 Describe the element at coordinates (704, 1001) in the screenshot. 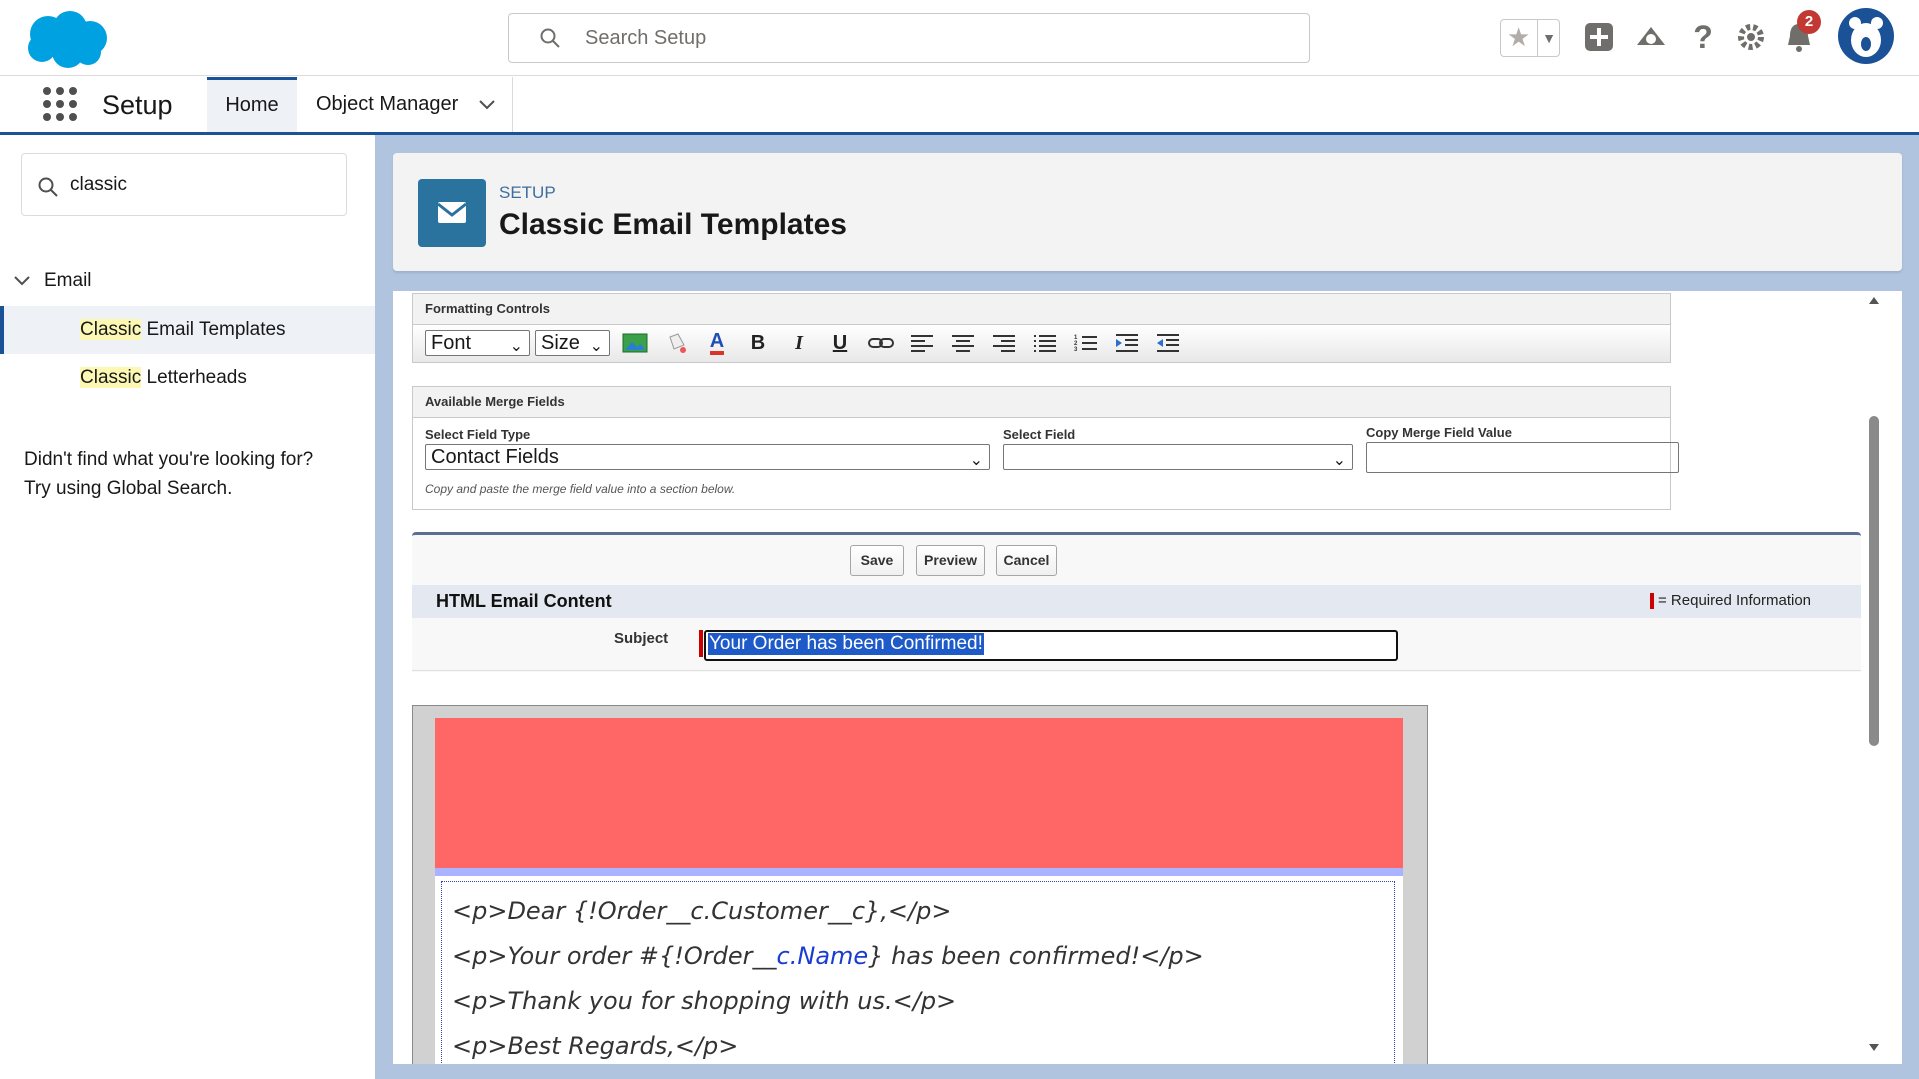

I see `body-line-3: <p>Thank you for shopping with us.</p>` at that location.